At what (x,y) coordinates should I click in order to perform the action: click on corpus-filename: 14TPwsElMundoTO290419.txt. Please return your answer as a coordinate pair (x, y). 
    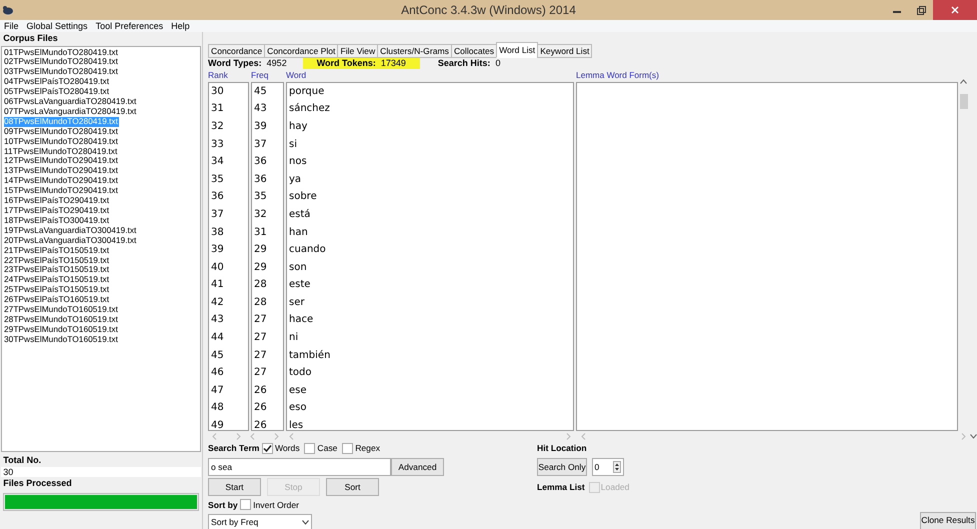
    Looking at the image, I should click on (61, 181).